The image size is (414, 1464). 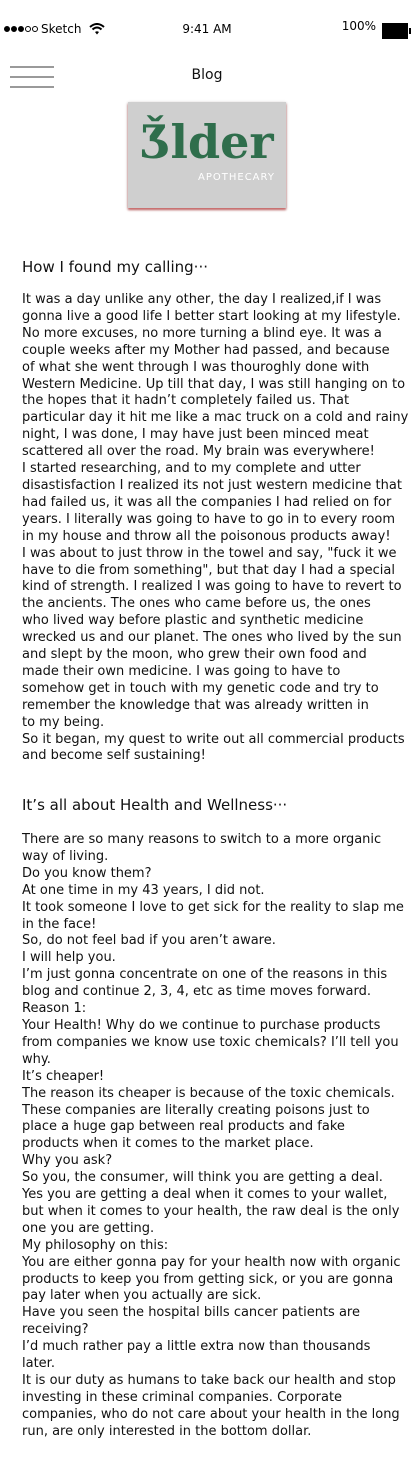 I want to click on nav-bar: Blog, so click(x=207, y=77).